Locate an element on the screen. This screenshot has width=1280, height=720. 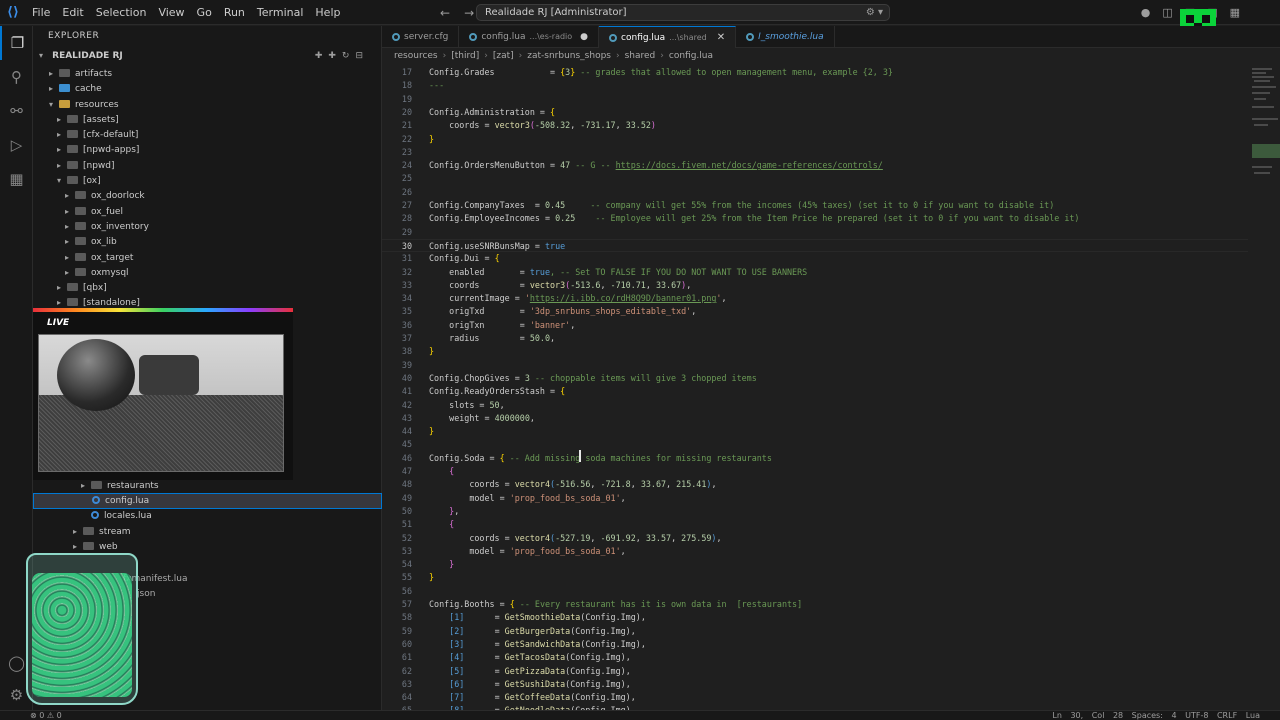
menu-view: View is located at coordinates (171, 12).